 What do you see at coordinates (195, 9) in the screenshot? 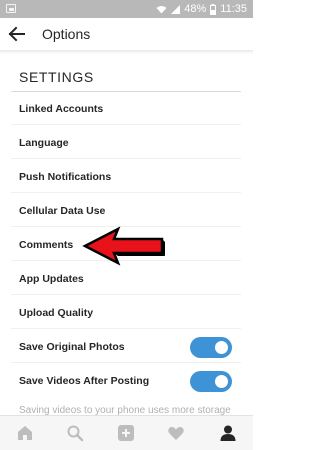
I see `battery-level: 48%` at bounding box center [195, 9].